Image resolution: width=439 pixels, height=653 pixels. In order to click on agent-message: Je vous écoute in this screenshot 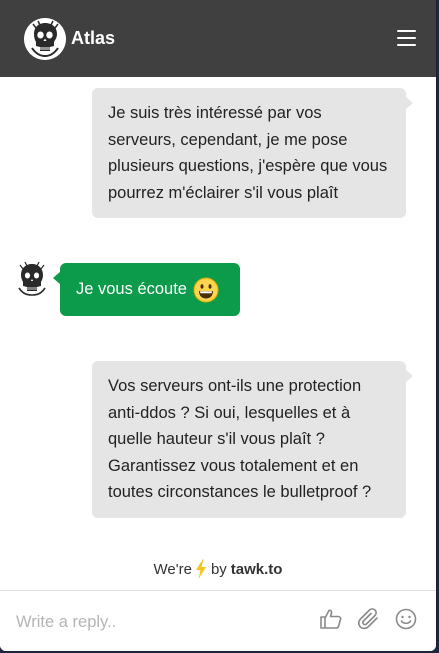, I will do `click(146, 289)`.